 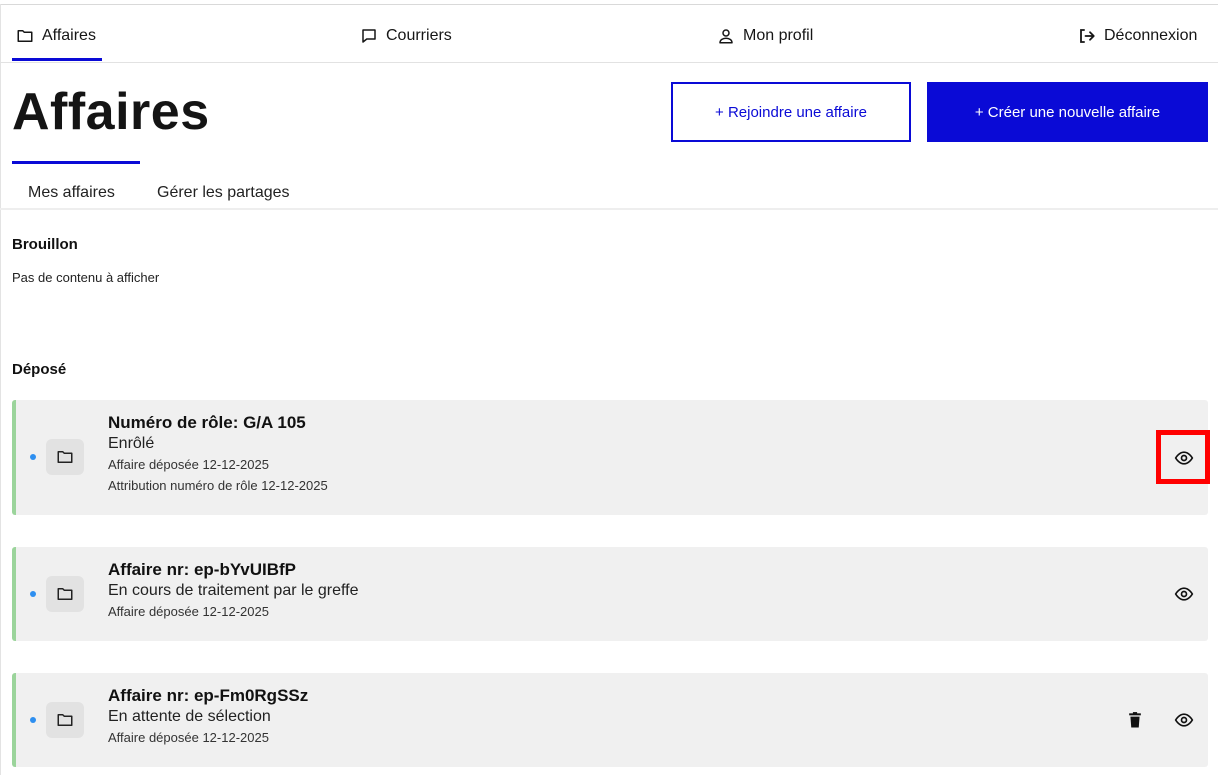 What do you see at coordinates (208, 695) in the screenshot?
I see `card-title: Affaire nr: ep-Fm0RgSSz` at bounding box center [208, 695].